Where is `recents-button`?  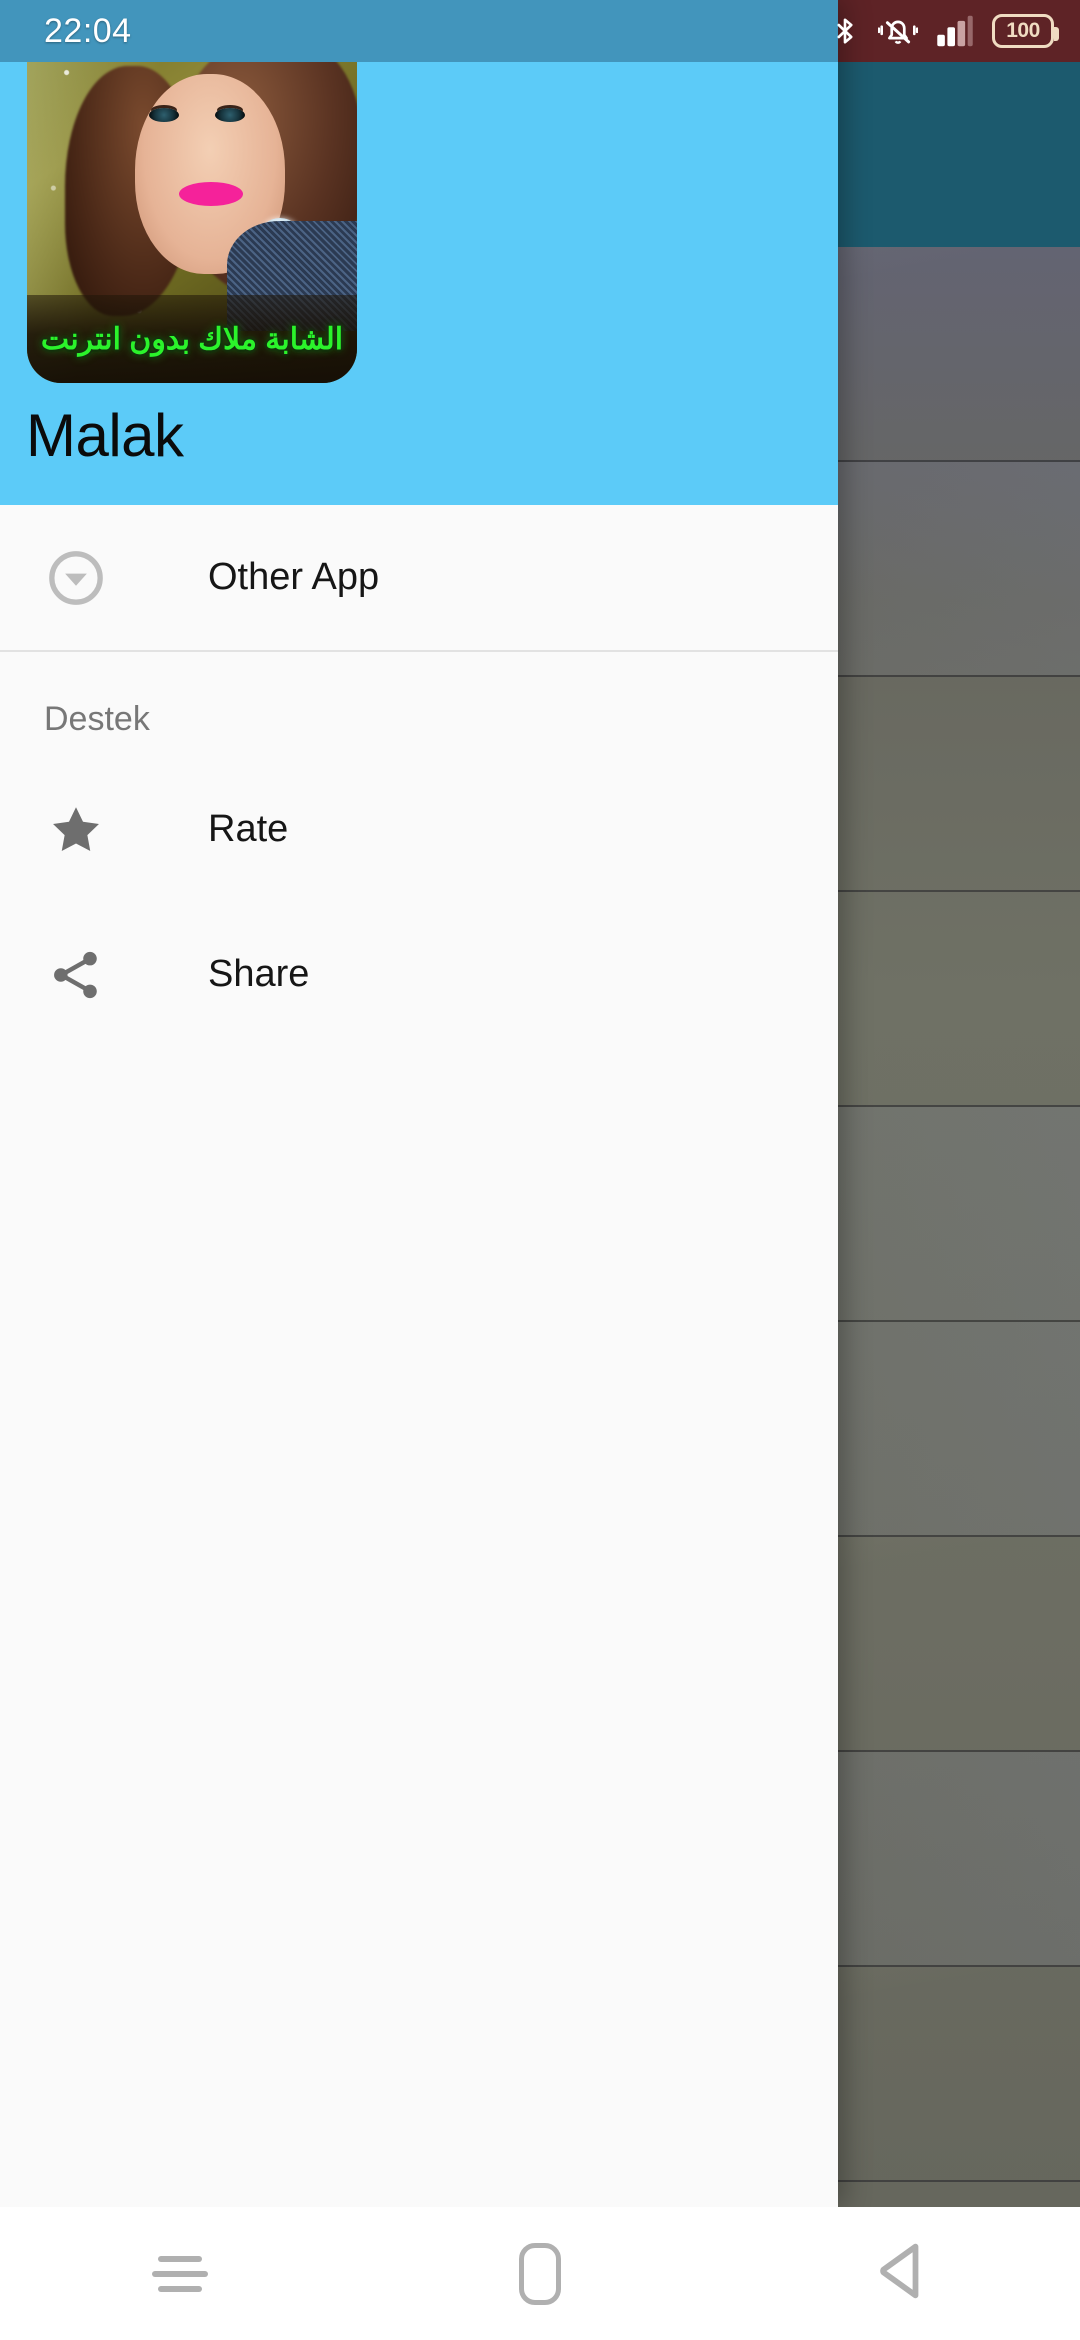 recents-button is located at coordinates (180, 2273).